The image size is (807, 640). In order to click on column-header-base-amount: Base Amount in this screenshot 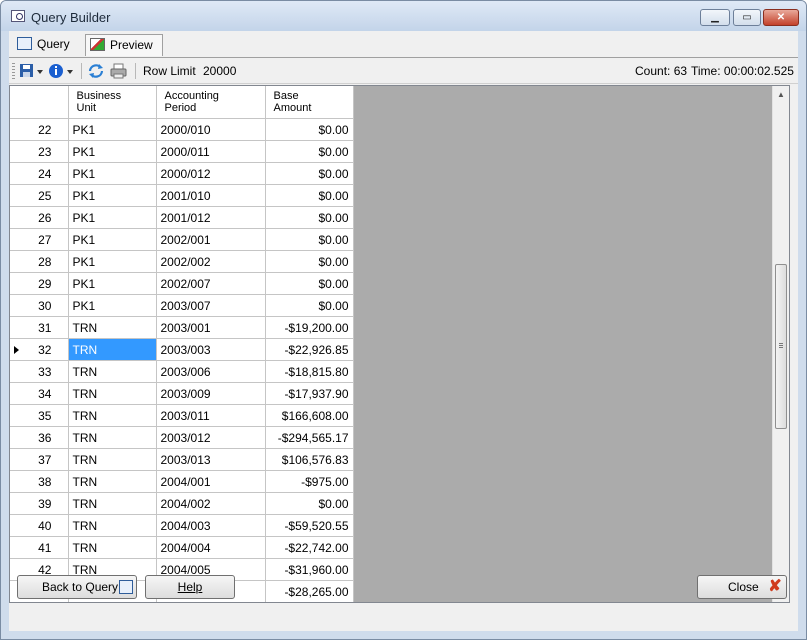, I will do `click(309, 102)`.